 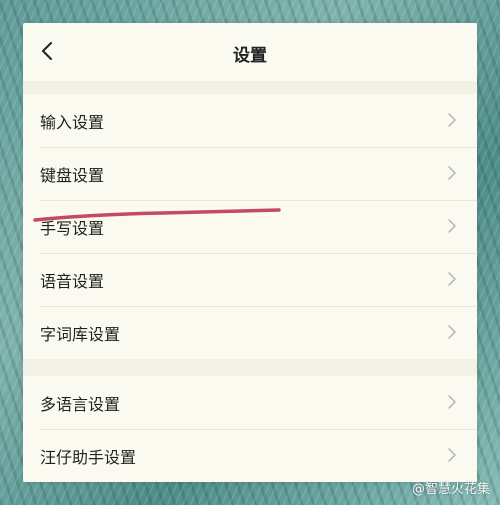 What do you see at coordinates (250, 279) in the screenshot?
I see `settings-item-voice: 语音设置` at bounding box center [250, 279].